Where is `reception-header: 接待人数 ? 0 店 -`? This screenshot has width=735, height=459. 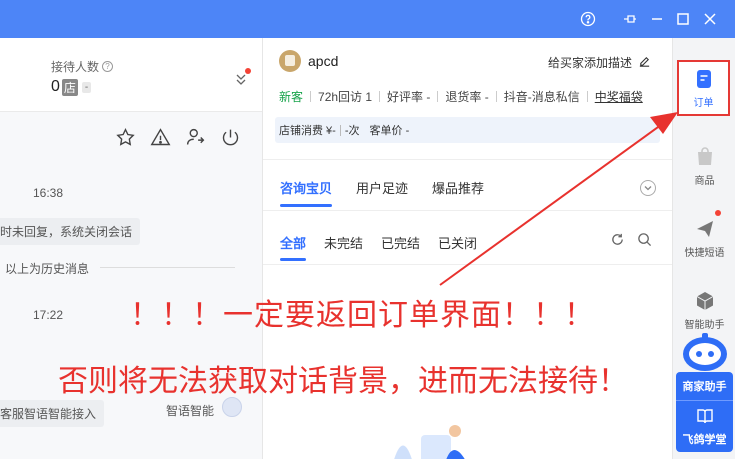 reception-header: 接待人数 ? 0 店 - is located at coordinates (131, 75).